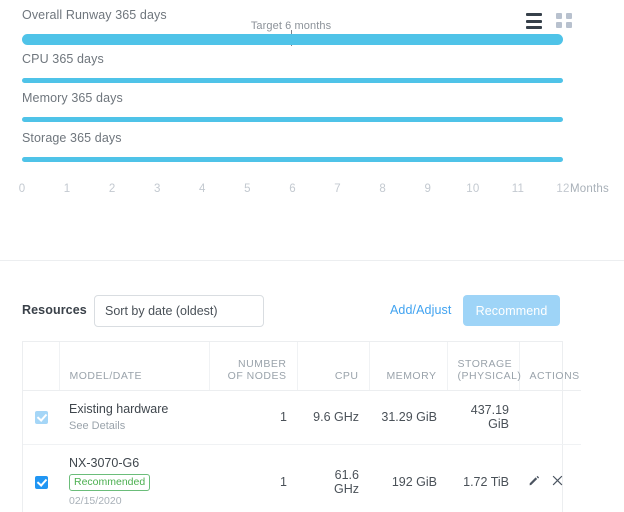 Image resolution: width=624 pixels, height=512 pixels. What do you see at coordinates (54, 310) in the screenshot?
I see `resources-title: Resources` at bounding box center [54, 310].